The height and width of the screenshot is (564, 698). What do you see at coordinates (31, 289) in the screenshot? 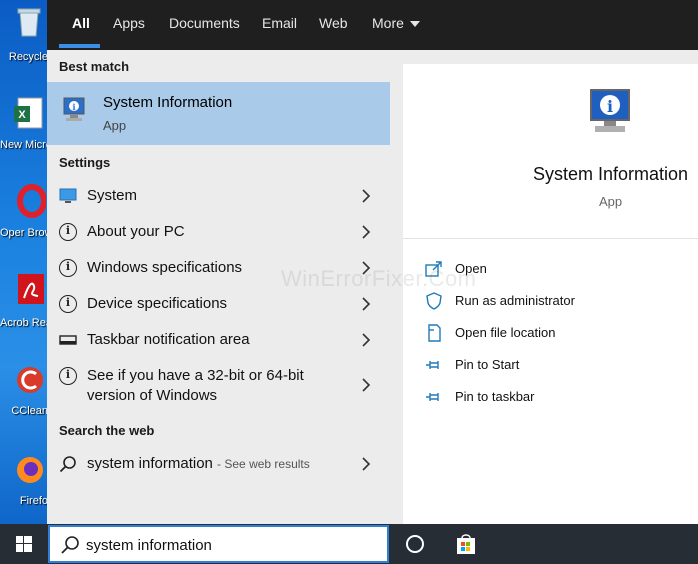
I see `acrobat-icon` at bounding box center [31, 289].